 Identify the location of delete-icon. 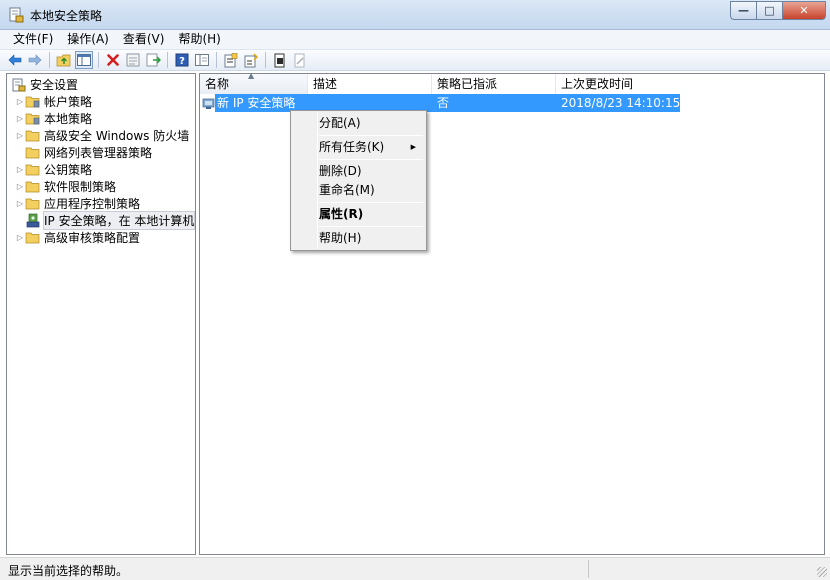
(113, 60).